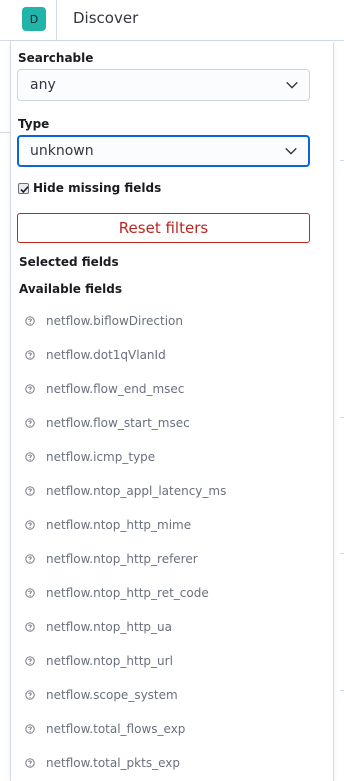  I want to click on field-name: netflow.ntop_http_ret_code, so click(127, 593).